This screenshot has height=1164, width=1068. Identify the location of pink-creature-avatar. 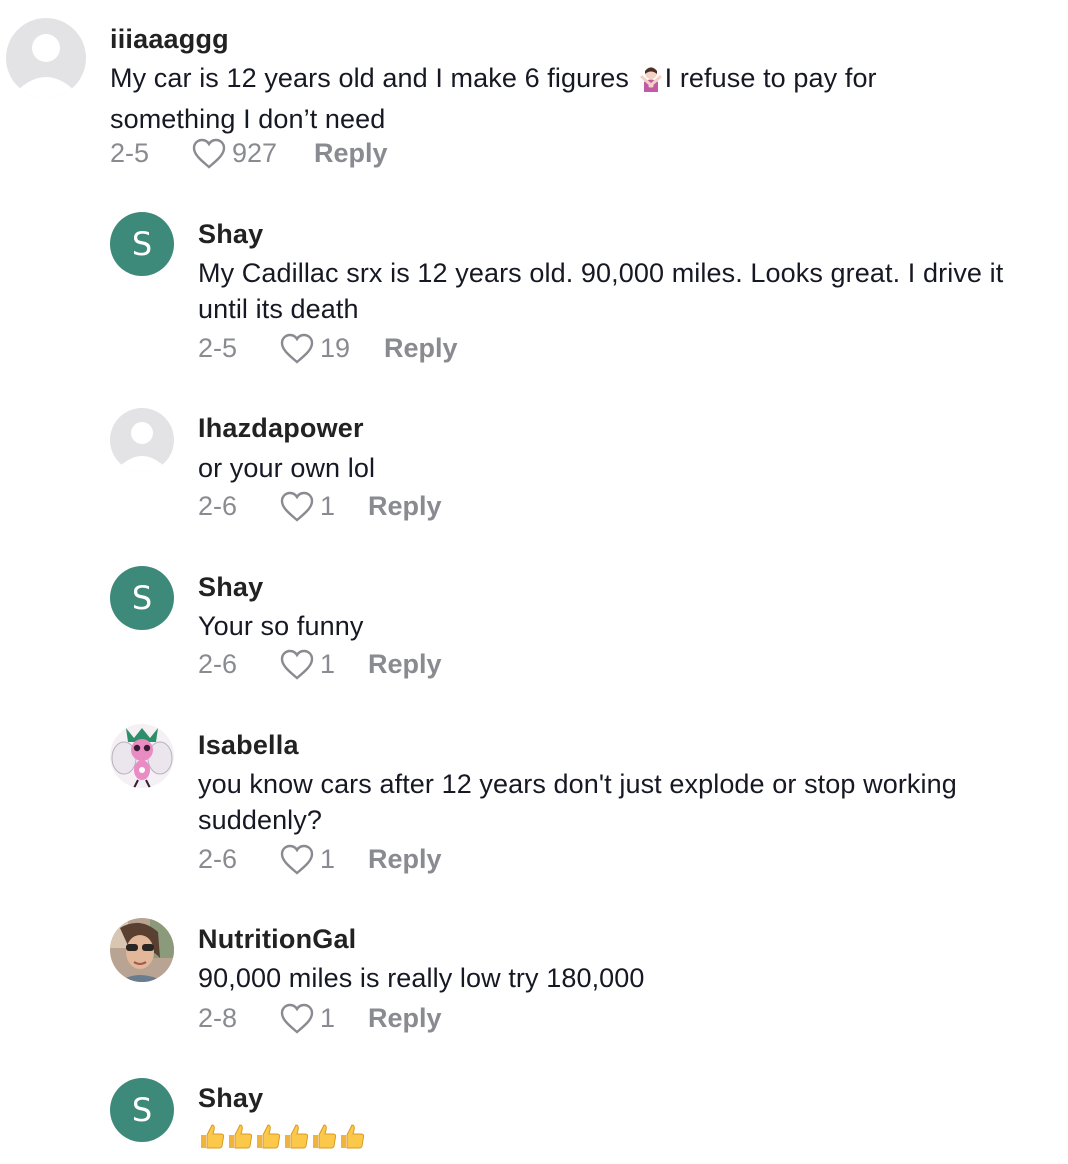
(142, 756).